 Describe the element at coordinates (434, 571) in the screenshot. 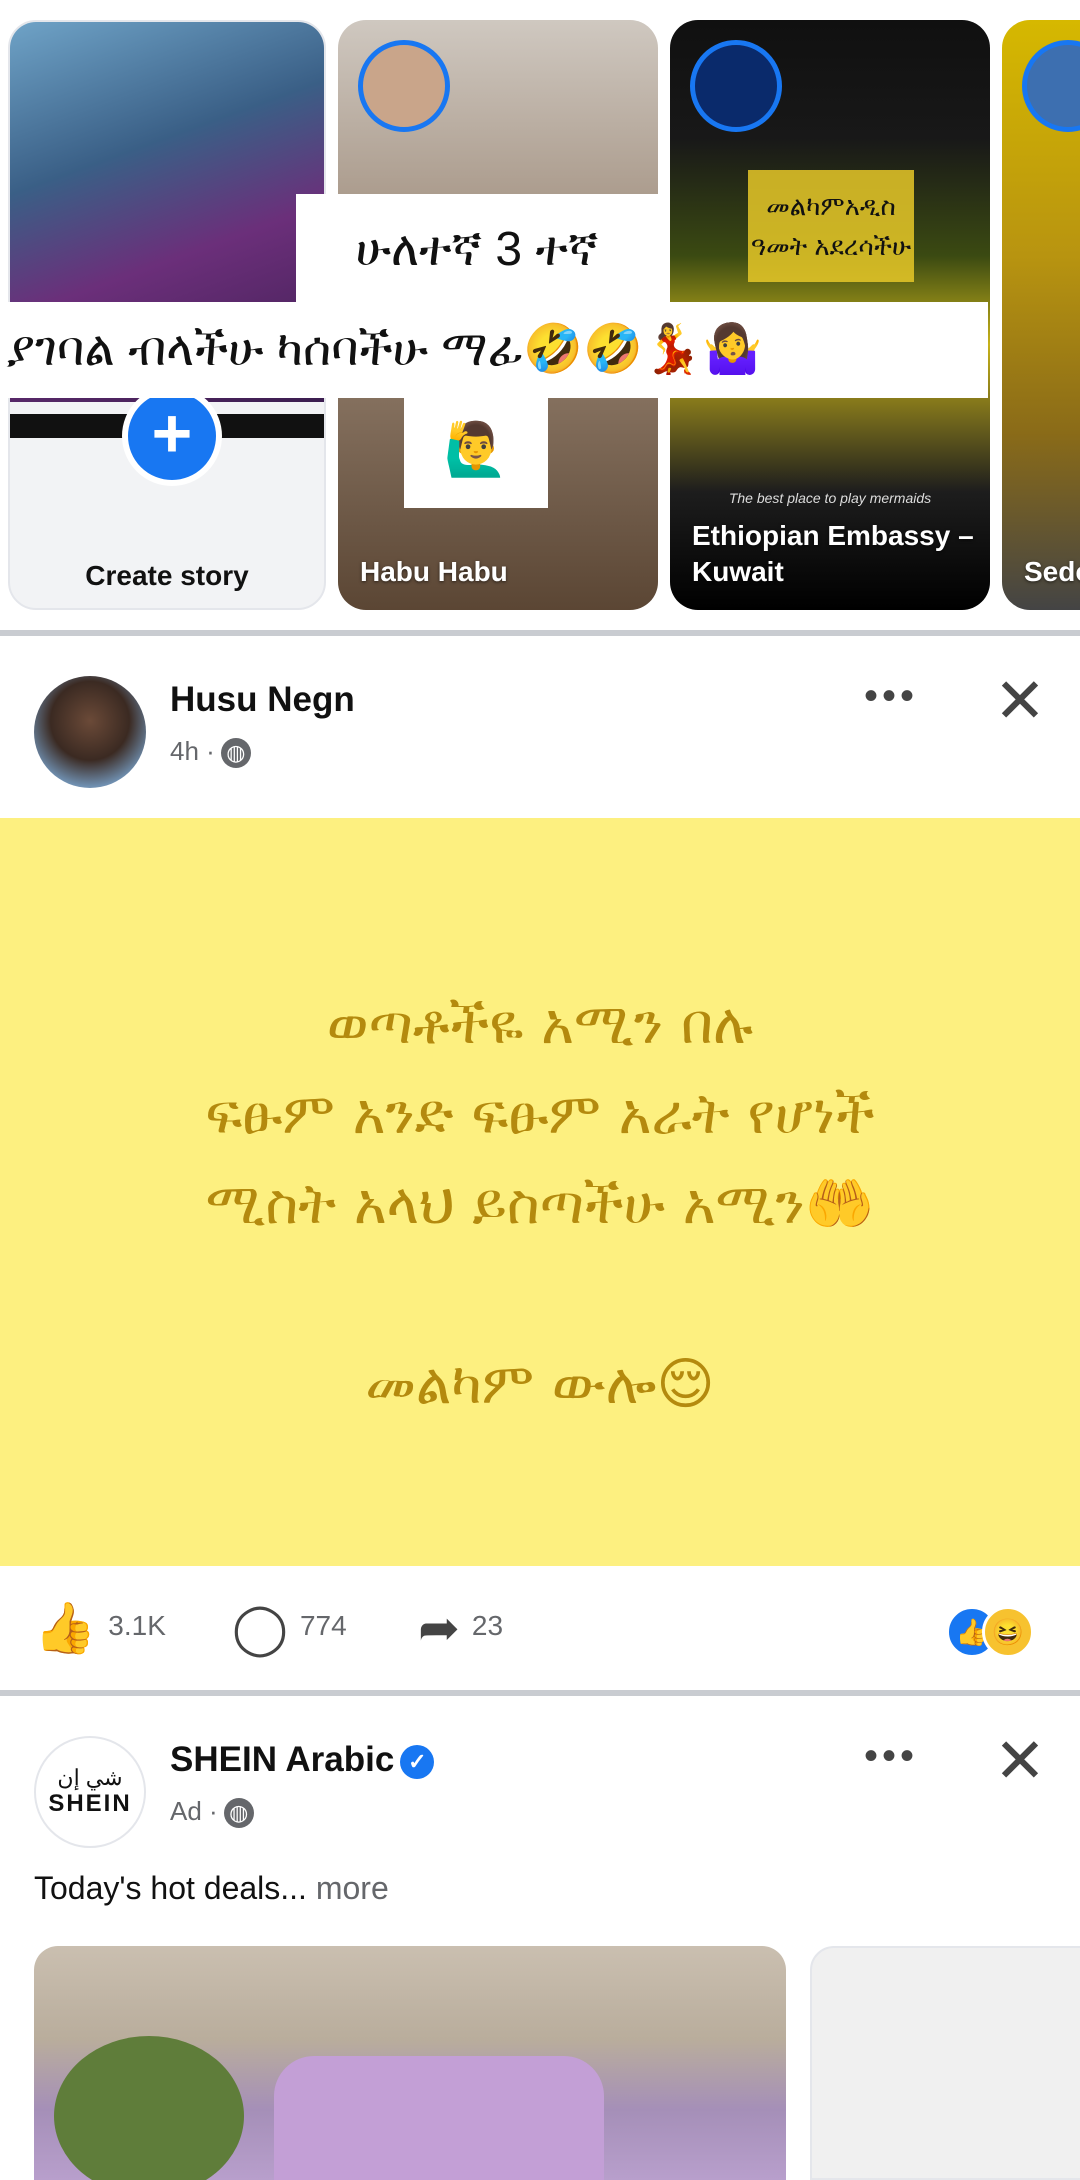

I see `story-name: Habu Habu` at that location.